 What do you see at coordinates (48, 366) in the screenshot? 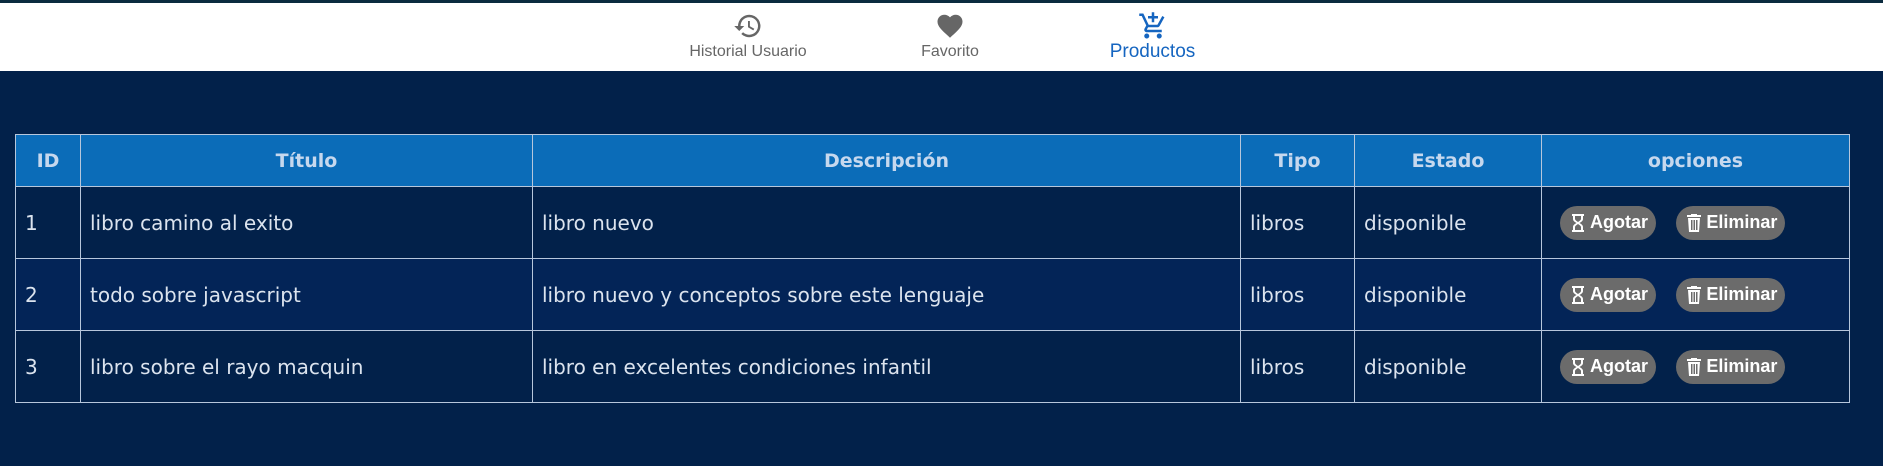
I see `cell-id: 3` at bounding box center [48, 366].